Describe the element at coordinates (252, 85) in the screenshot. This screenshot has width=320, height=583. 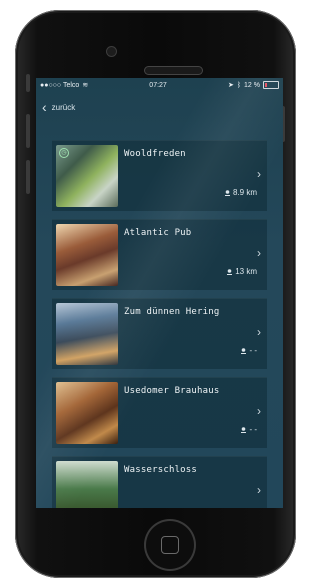
I see `battery-percent: 12 %` at that location.